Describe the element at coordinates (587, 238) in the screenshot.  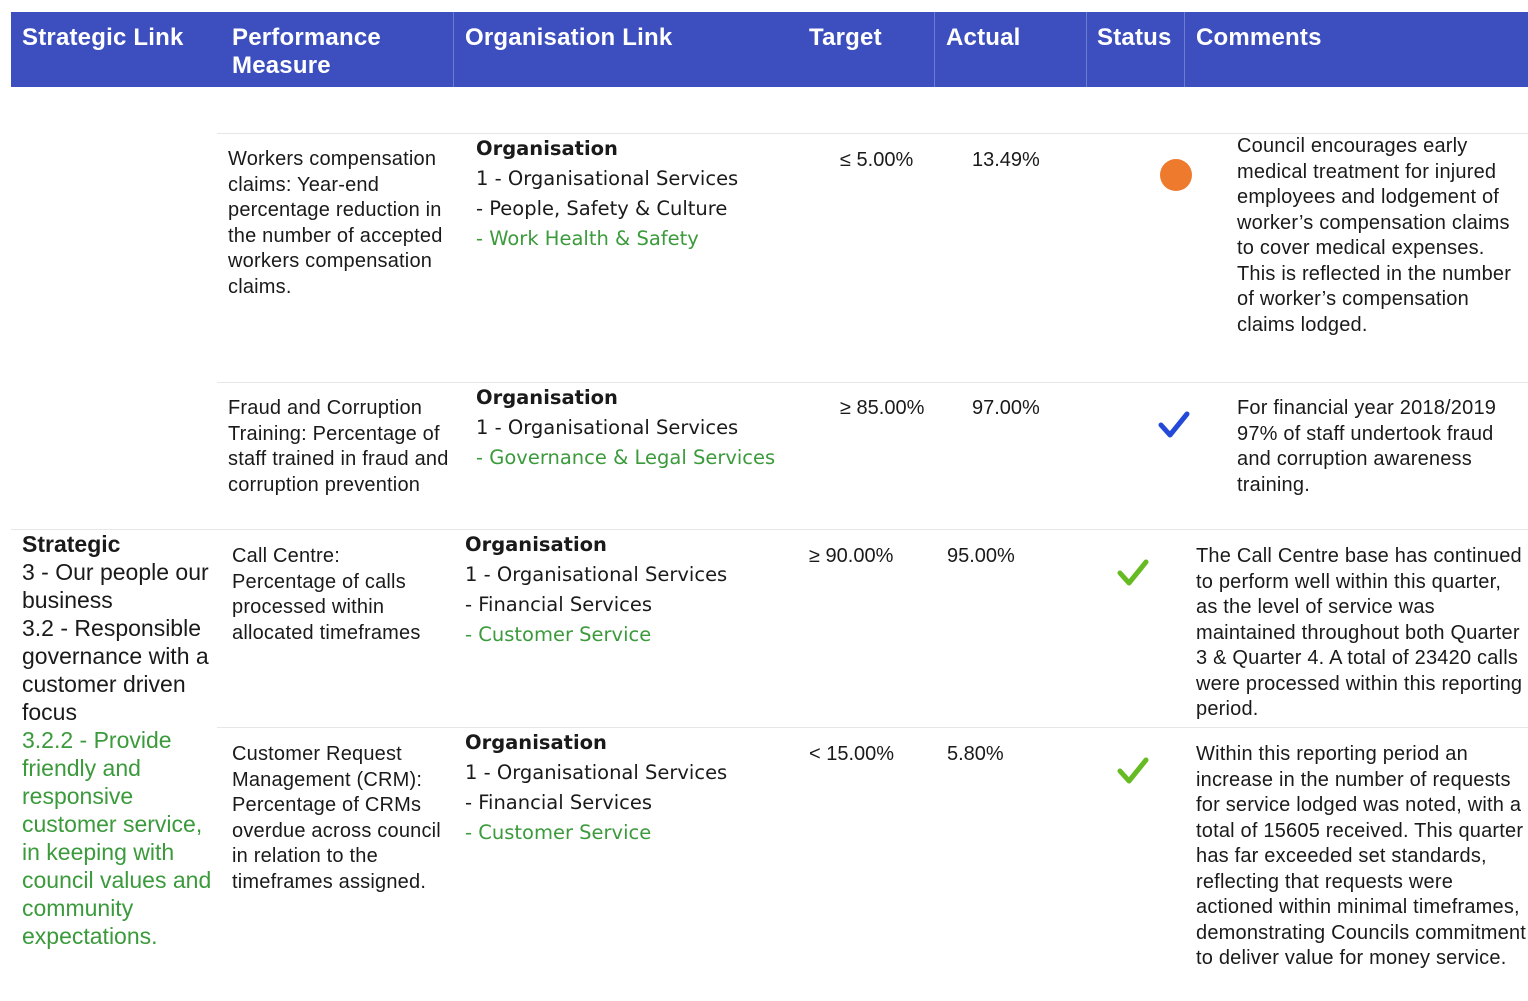
I see `org-line: - Work Health & Safety` at that location.